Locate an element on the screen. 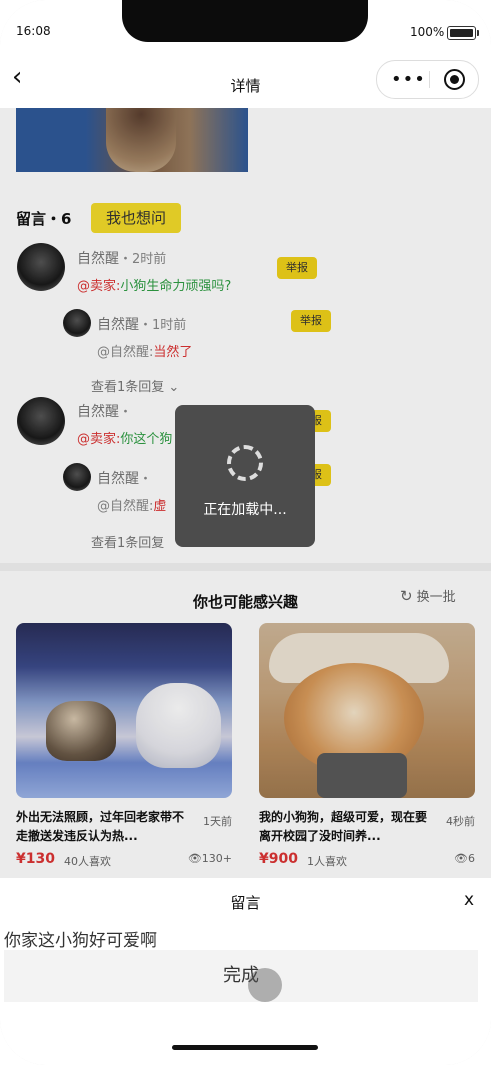 This screenshot has height=1065, width=491. battery-icon is located at coordinates (463, 33).